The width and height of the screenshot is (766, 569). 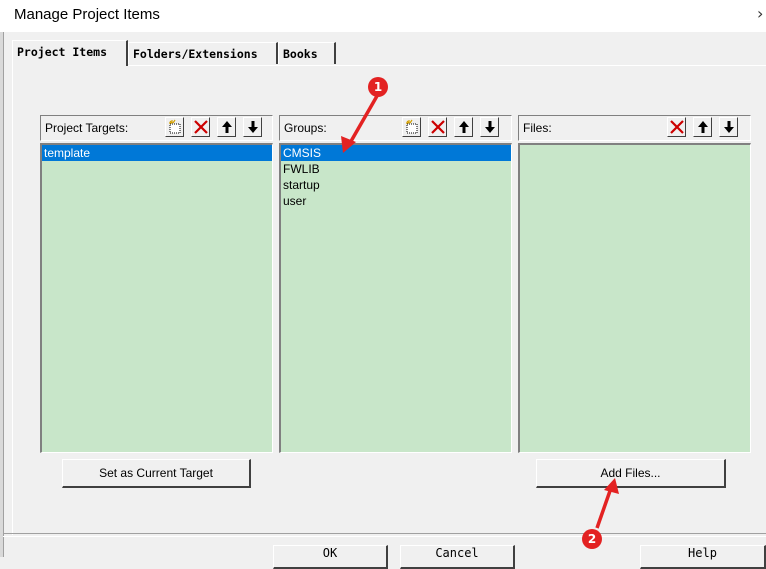 What do you see at coordinates (156, 128) in the screenshot?
I see `project-targets-header: Project Targets:` at bounding box center [156, 128].